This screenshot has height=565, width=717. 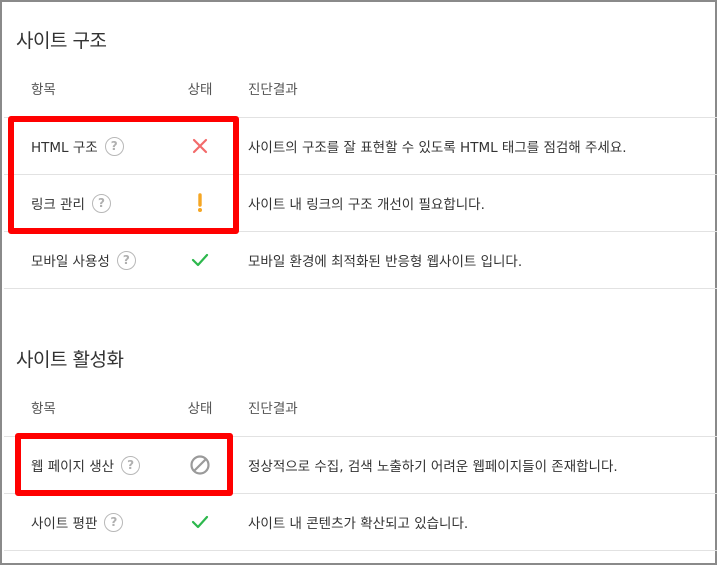 I want to click on table-row-site-reputation: 사이트 평판 ? 사이트 내 콘텐츠가 확산되고 있습니다., so click(x=360, y=522).